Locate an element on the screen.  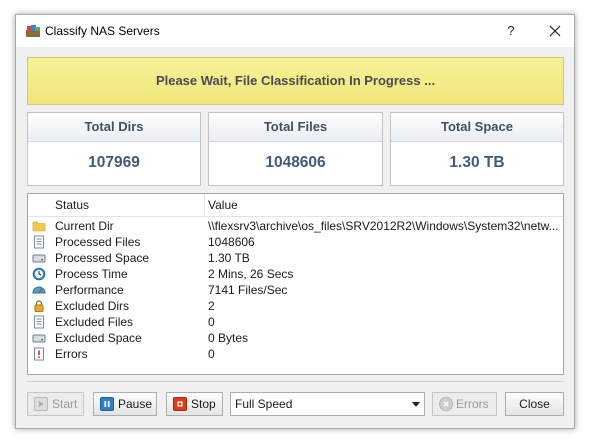
total-files-value: 1048606 is located at coordinates (295, 162).